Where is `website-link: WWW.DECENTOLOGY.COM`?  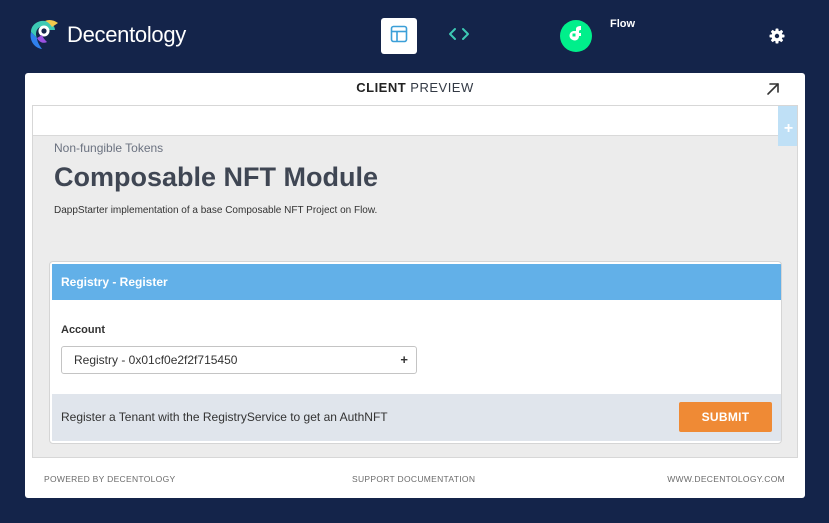
website-link: WWW.DECENTOLOGY.COM is located at coordinates (726, 479).